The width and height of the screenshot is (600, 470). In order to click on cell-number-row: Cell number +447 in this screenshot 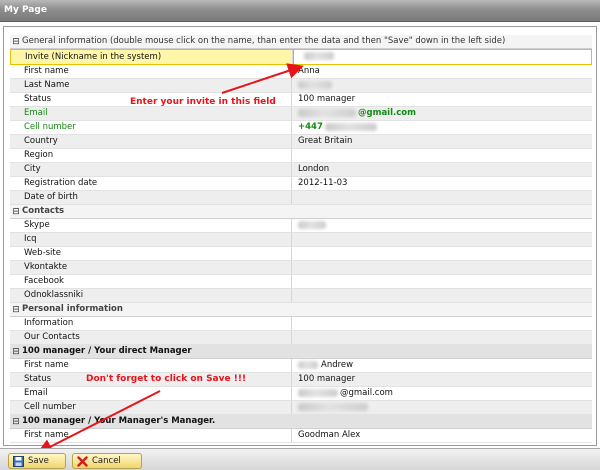, I will do `click(301, 128)`.